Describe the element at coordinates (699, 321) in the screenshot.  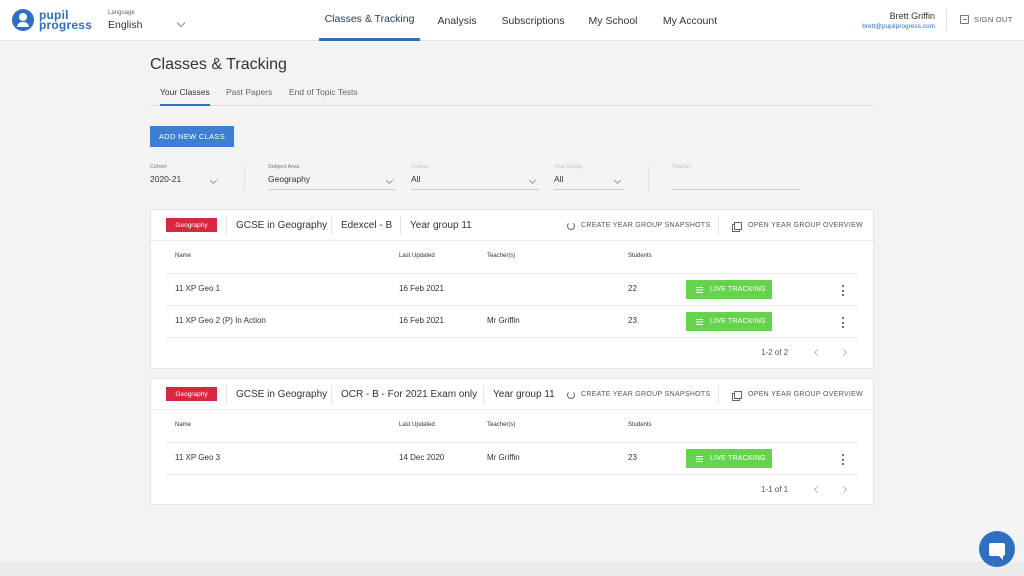
I see `list-icon` at that location.